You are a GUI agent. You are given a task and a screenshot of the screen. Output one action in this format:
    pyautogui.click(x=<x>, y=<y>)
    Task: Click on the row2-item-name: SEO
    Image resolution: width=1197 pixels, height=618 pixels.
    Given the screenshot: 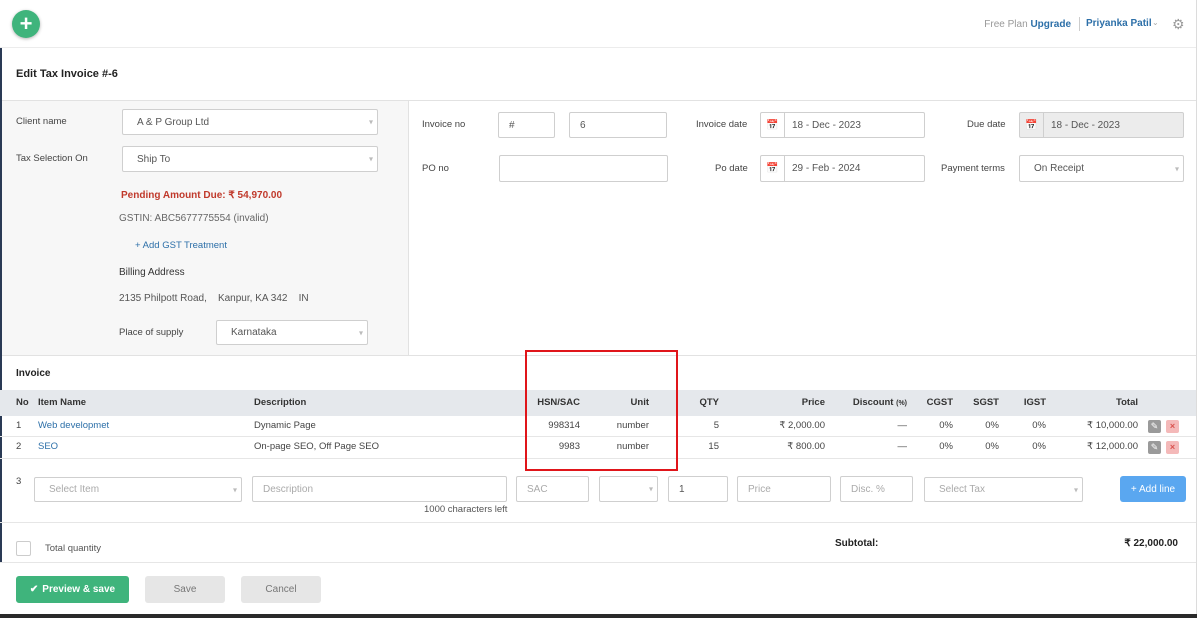 What is the action you would take?
    pyautogui.click(x=48, y=446)
    